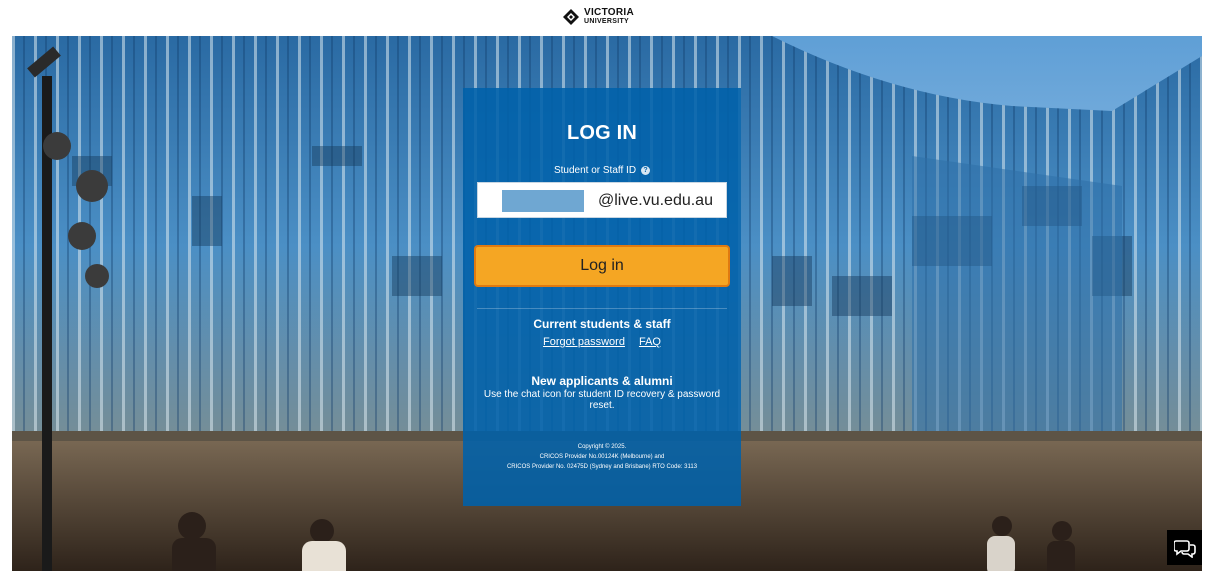 The width and height of the screenshot is (1209, 571). Describe the element at coordinates (650, 342) in the screenshot. I see `faq-link: FAQ` at that location.